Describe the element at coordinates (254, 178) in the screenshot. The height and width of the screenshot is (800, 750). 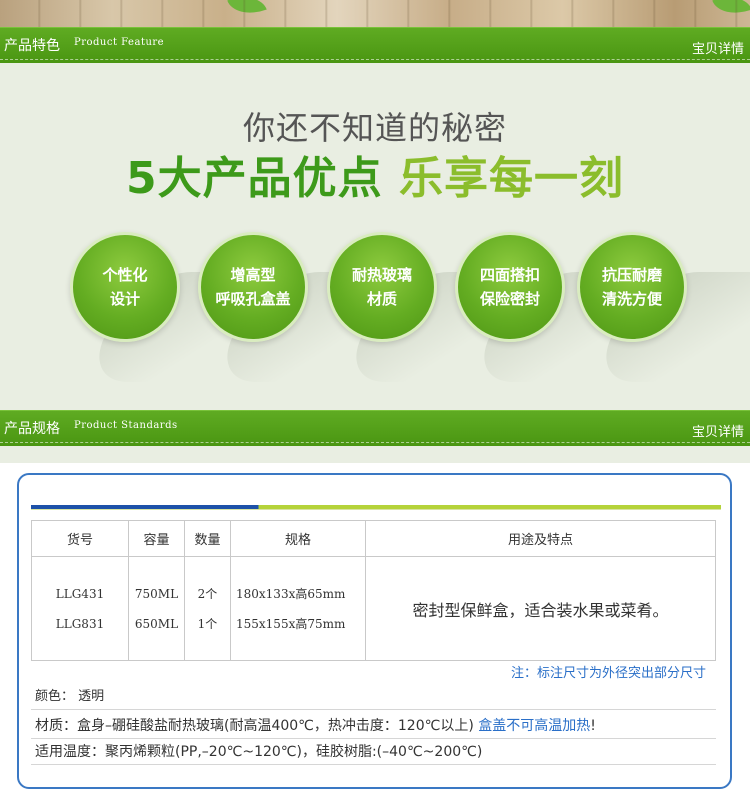
I see `headline-title-part1: 5大产品优点` at that location.